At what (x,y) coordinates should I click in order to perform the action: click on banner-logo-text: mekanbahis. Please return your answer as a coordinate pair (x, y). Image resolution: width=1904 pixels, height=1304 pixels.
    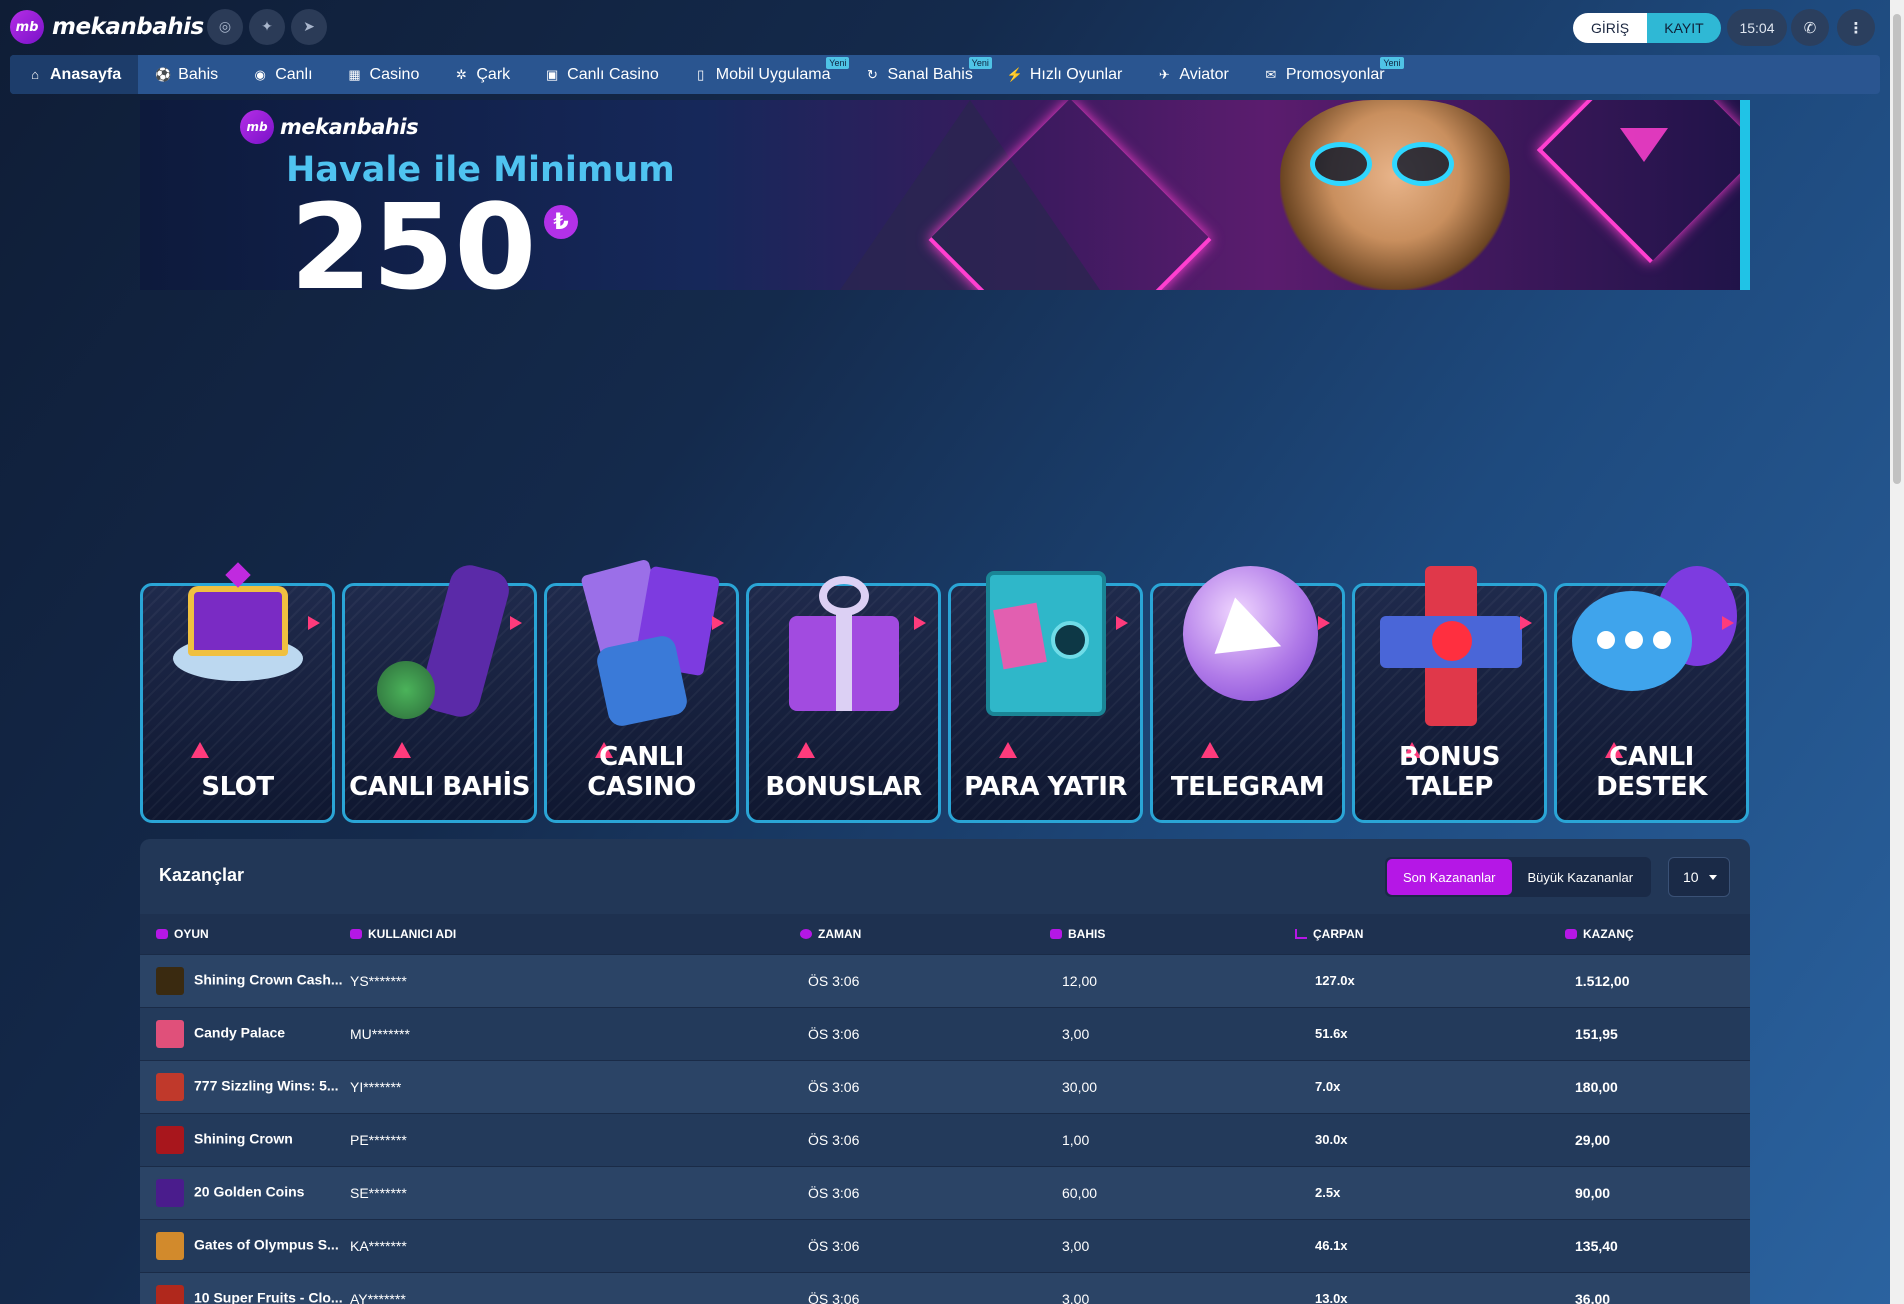
    Looking at the image, I should click on (349, 127).